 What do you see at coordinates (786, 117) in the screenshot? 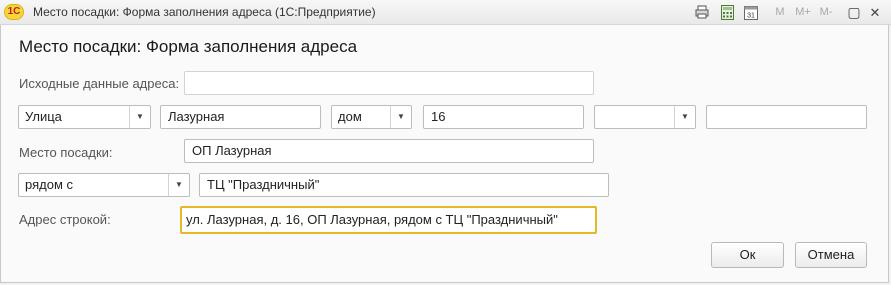
I see `extra-value-field` at bounding box center [786, 117].